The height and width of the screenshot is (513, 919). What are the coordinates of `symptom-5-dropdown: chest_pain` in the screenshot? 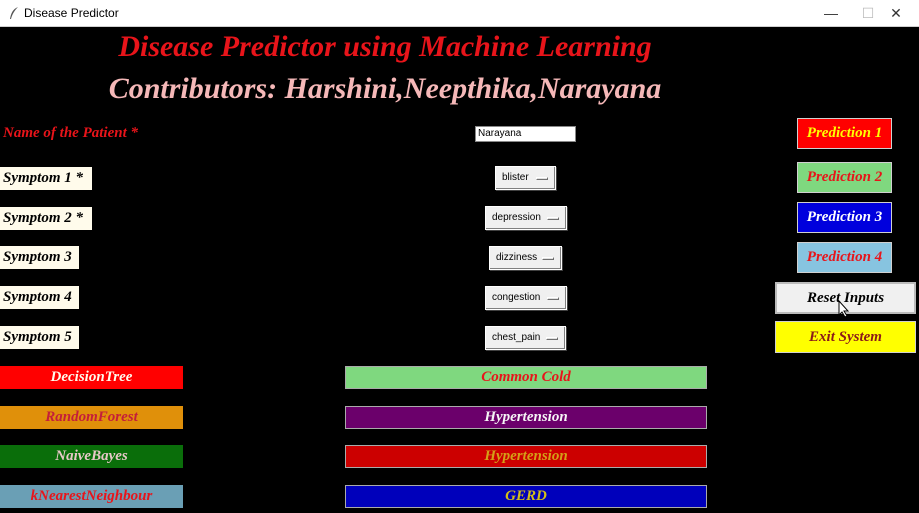 It's located at (525, 338).